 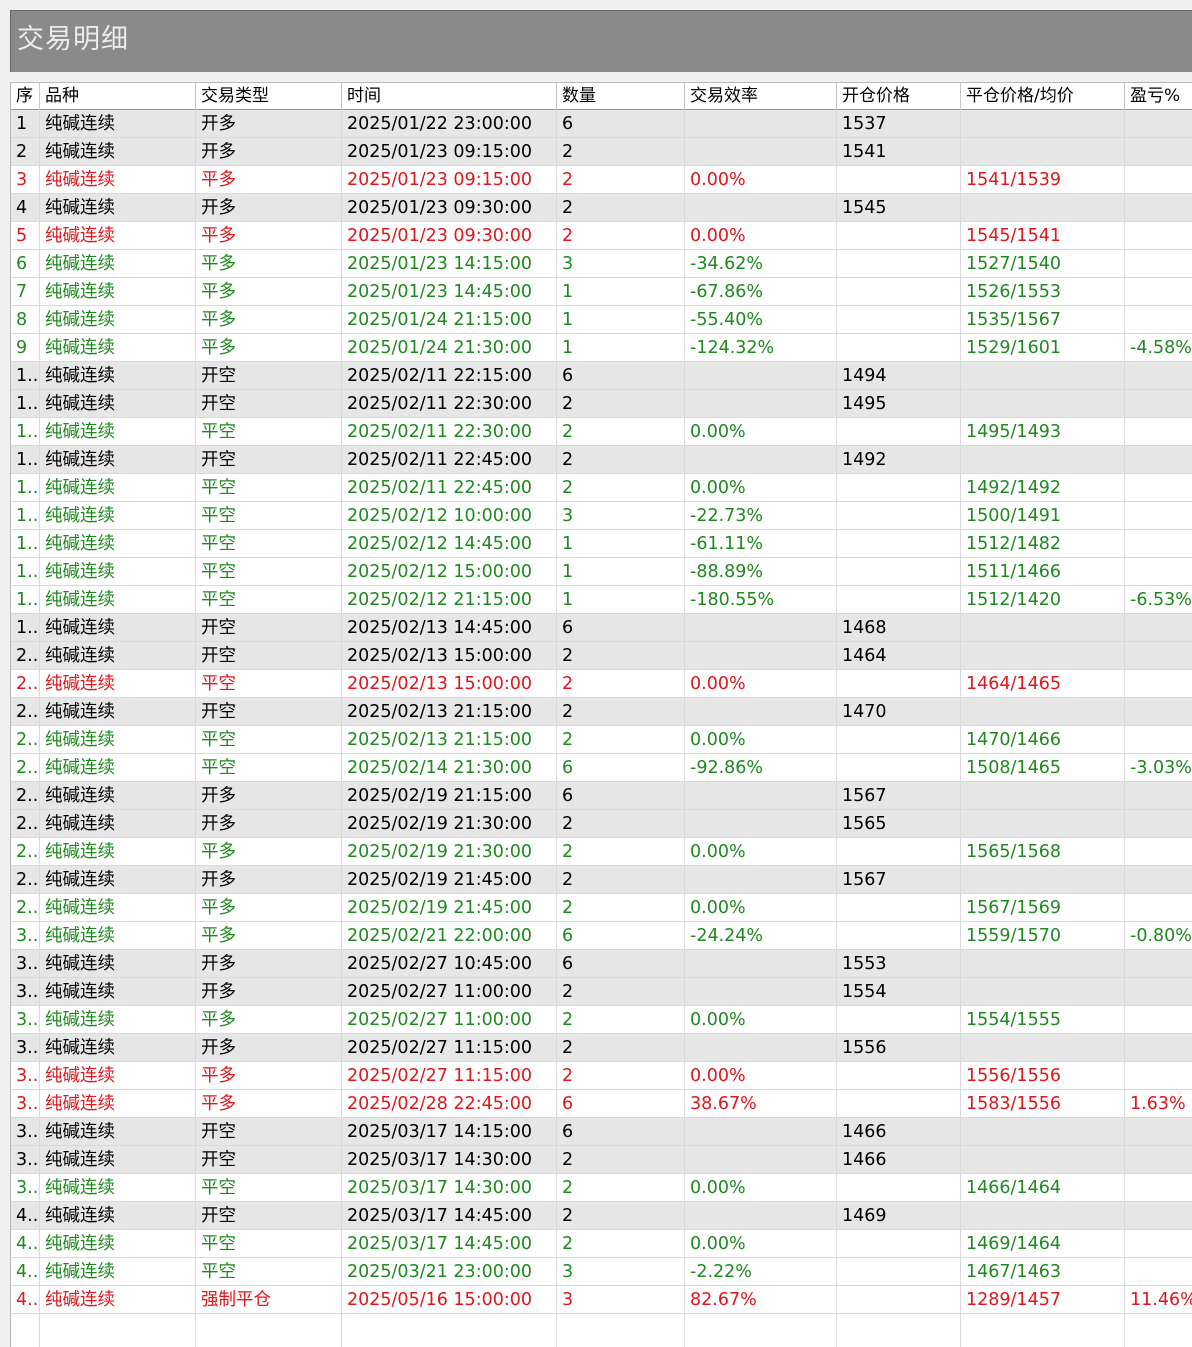 I want to click on col-header-index: 序, so click(x=25, y=96).